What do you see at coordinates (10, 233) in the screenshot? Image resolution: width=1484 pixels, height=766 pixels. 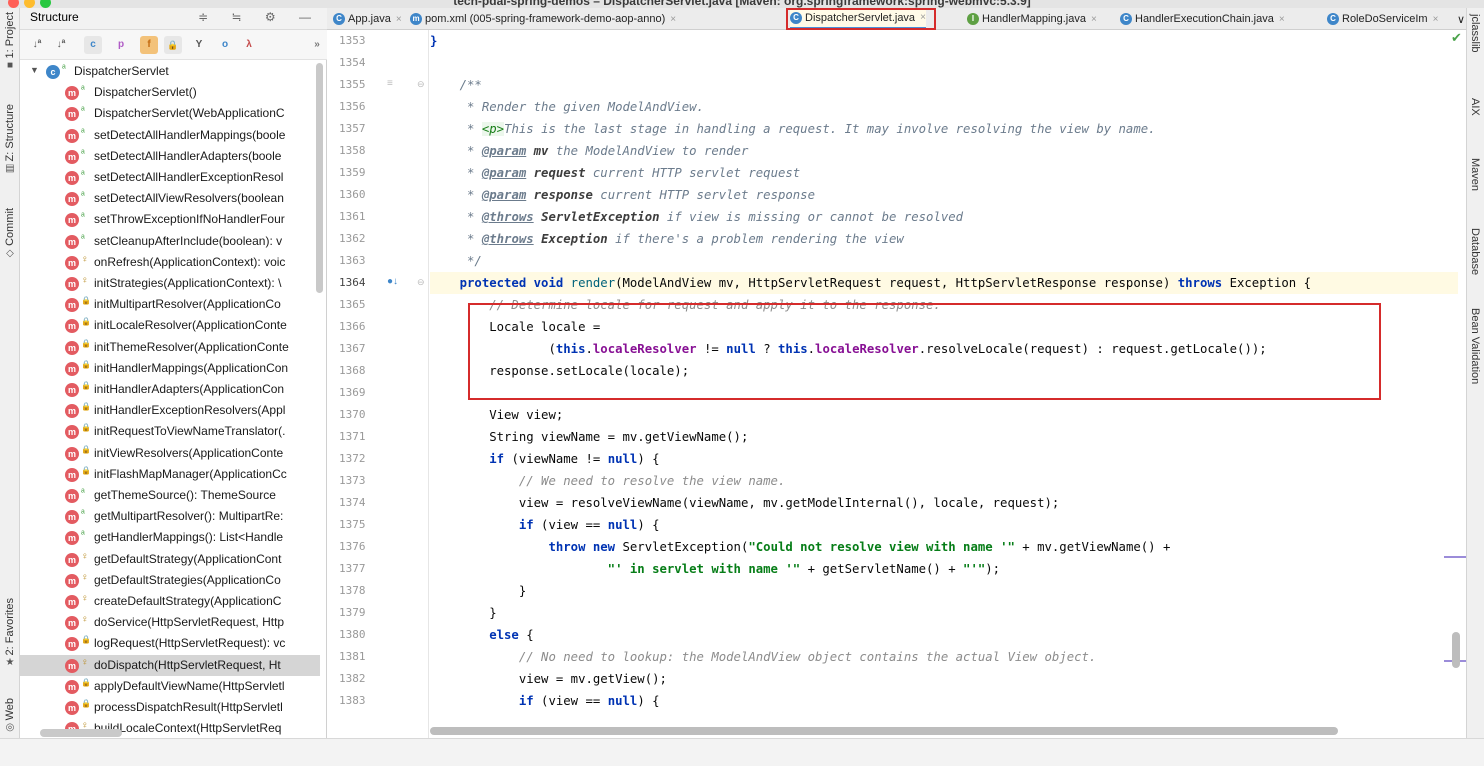 I see `tool-tab-commit: Commit ◇` at bounding box center [10, 233].